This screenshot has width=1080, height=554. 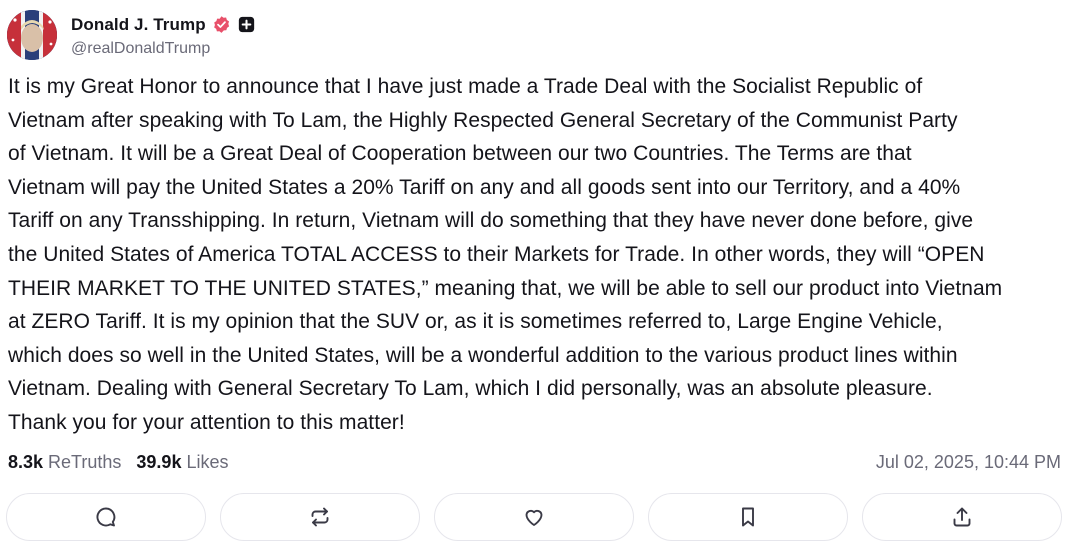 I want to click on action-bar, so click(x=534, y=517).